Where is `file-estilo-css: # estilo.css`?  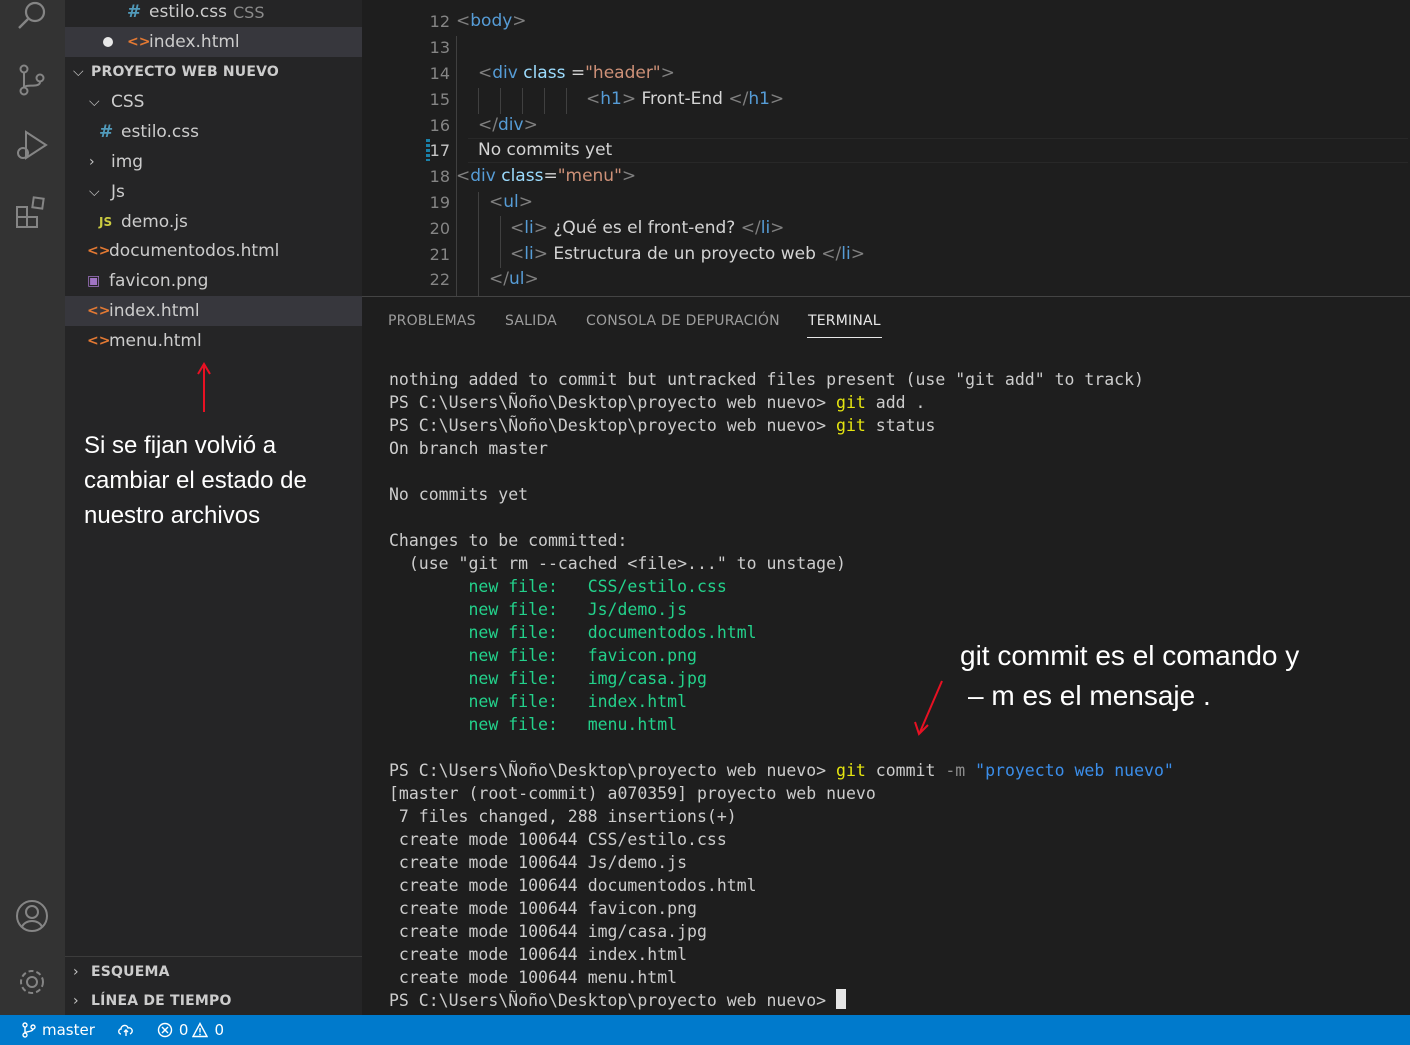
file-estilo-css: # estilo.css is located at coordinates (213, 132).